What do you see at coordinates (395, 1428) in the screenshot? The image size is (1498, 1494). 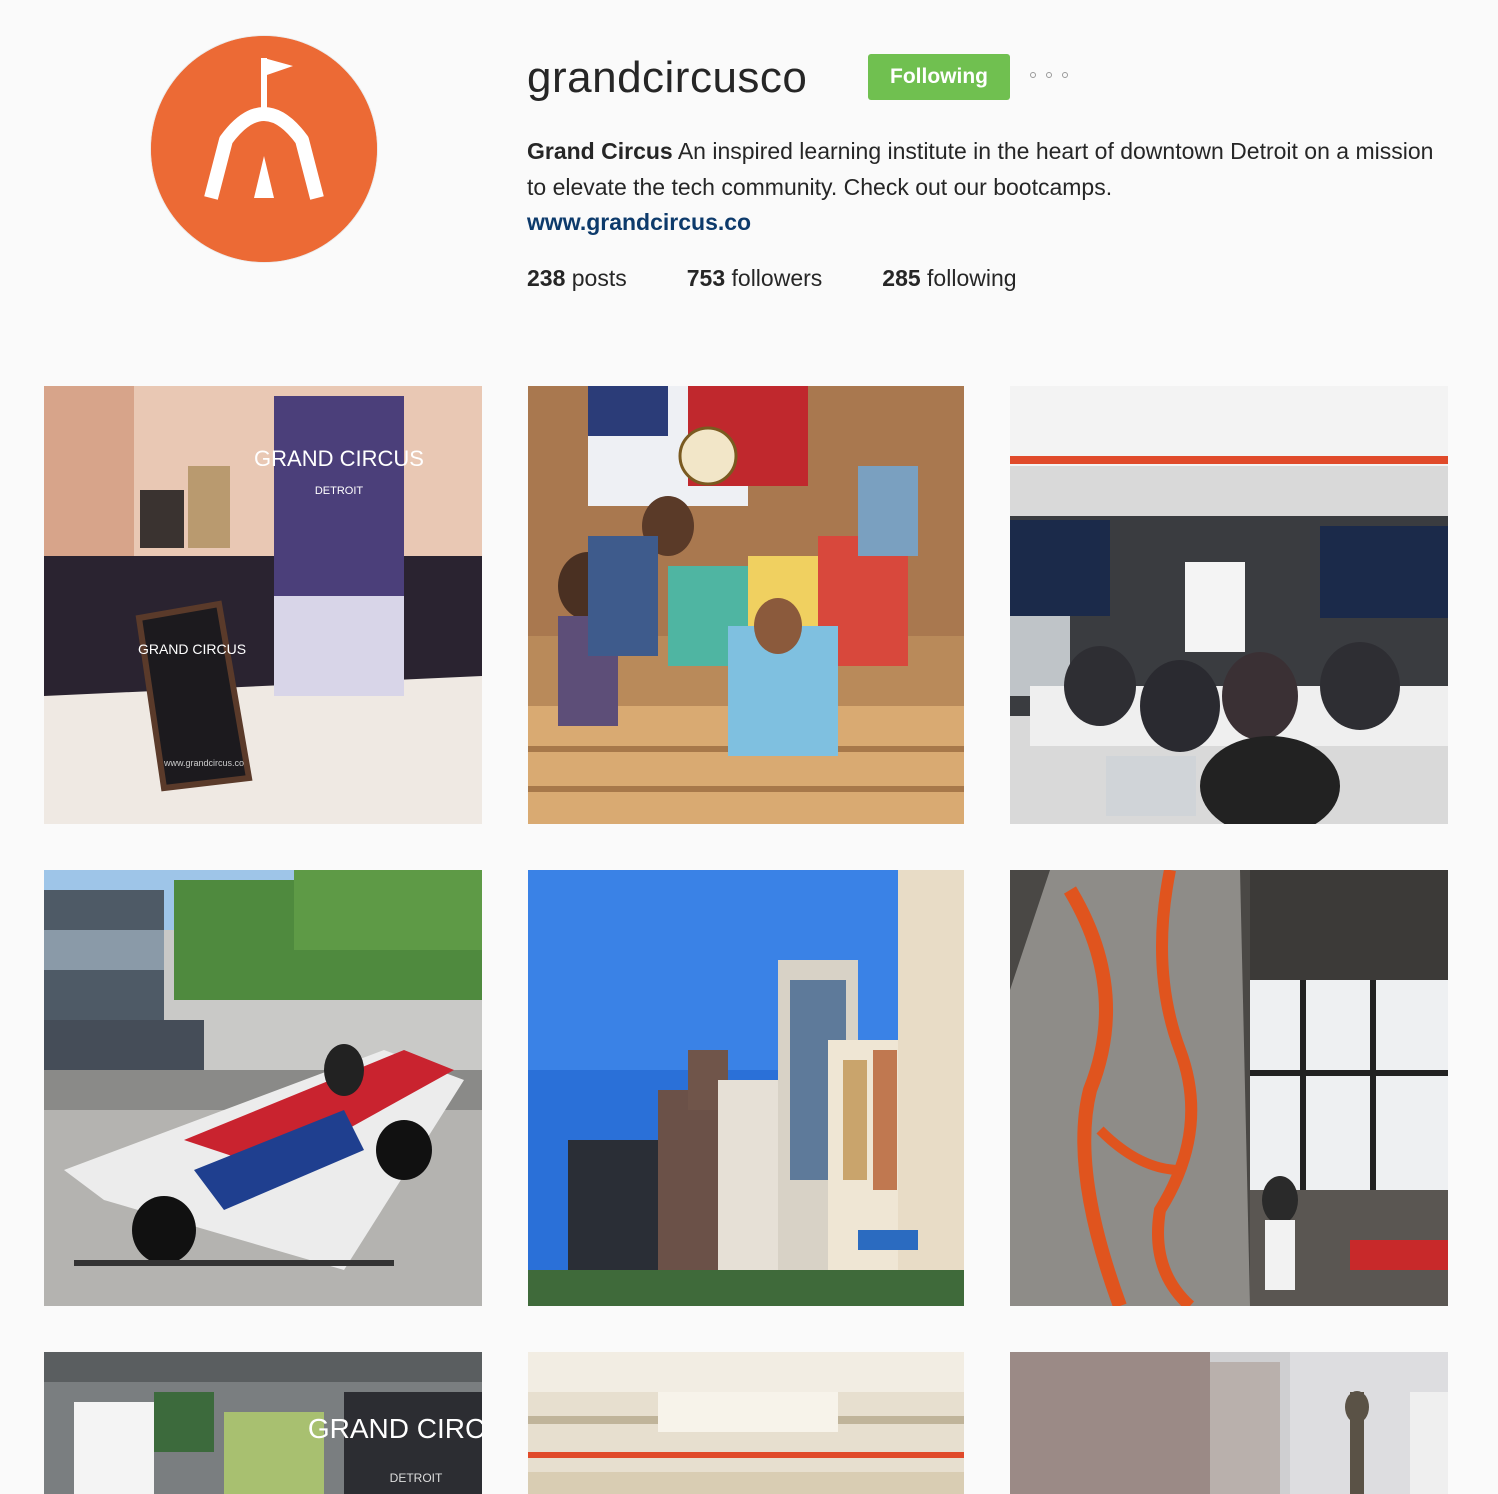 I see `banner-text-2: GRAND CIRCUS` at bounding box center [395, 1428].